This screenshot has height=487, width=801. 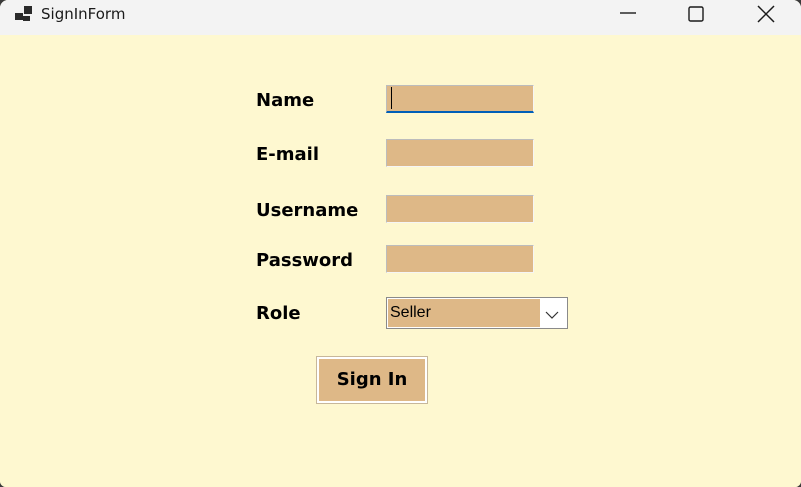 I want to click on close-icon, so click(x=766, y=14).